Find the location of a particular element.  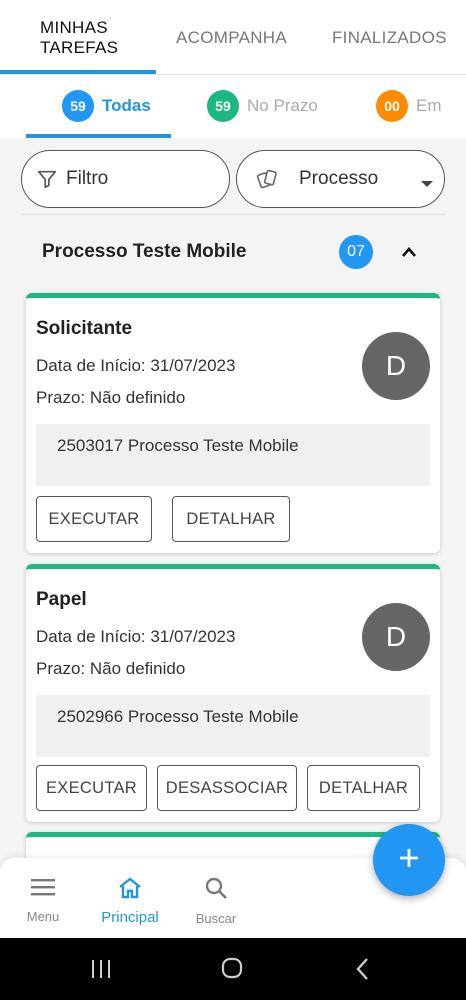

add-button is located at coordinates (409, 860).